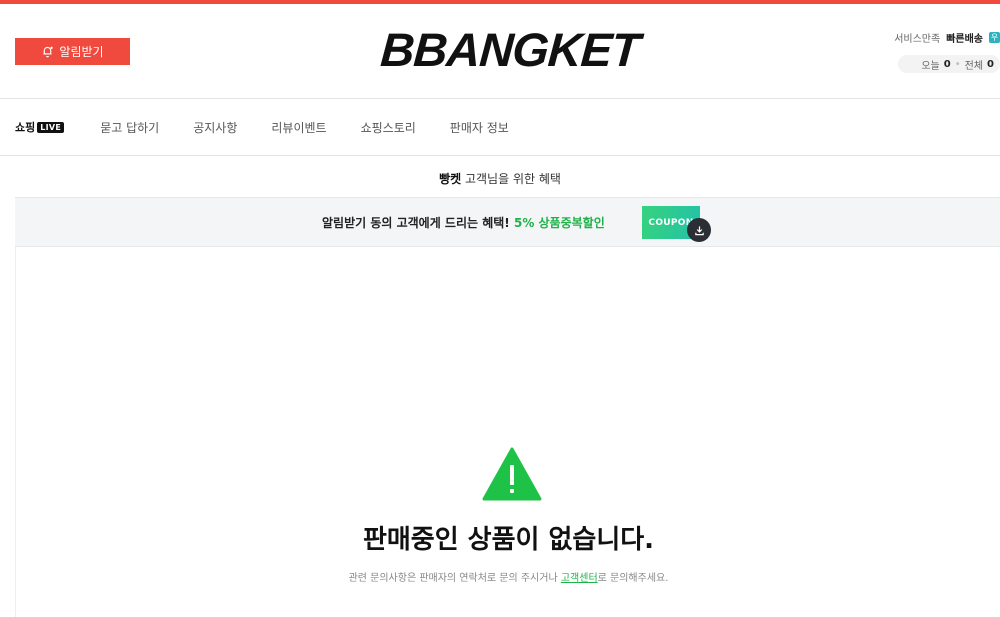 This screenshot has height=617, width=1000. I want to click on bell-plus-icon, so click(48, 52).